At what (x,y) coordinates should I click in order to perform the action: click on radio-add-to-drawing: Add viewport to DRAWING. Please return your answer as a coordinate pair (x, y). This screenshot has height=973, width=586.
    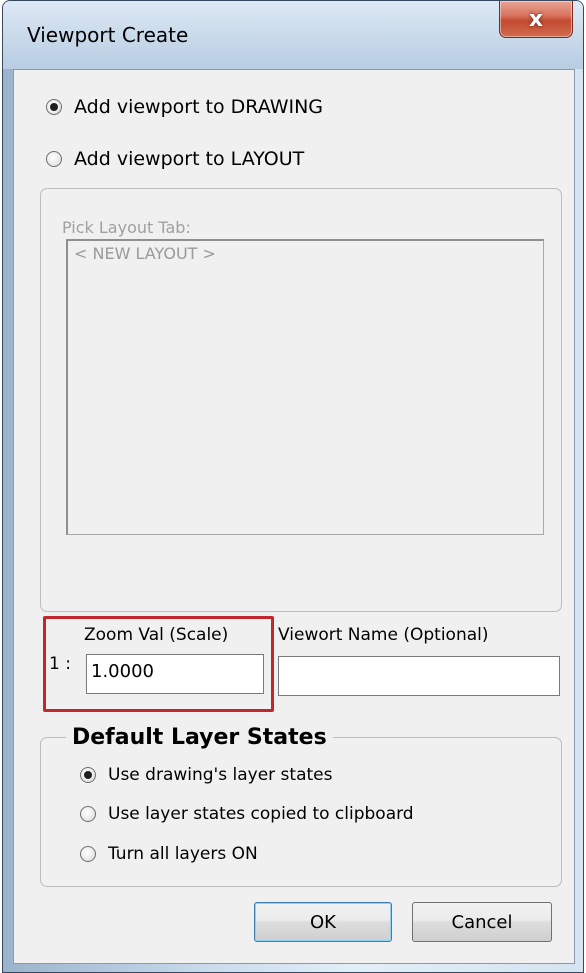
    Looking at the image, I should click on (184, 107).